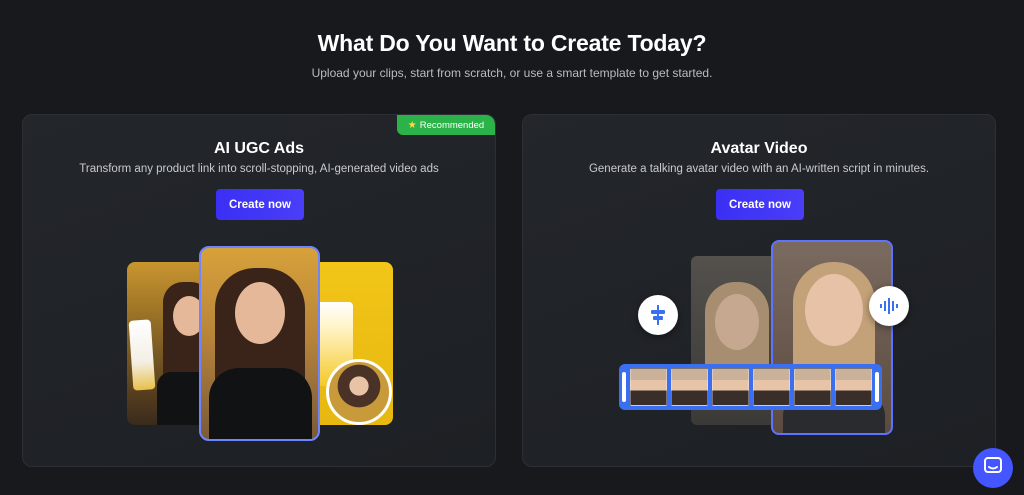 This screenshot has width=1024, height=495. I want to click on chat-icon, so click(993, 468).